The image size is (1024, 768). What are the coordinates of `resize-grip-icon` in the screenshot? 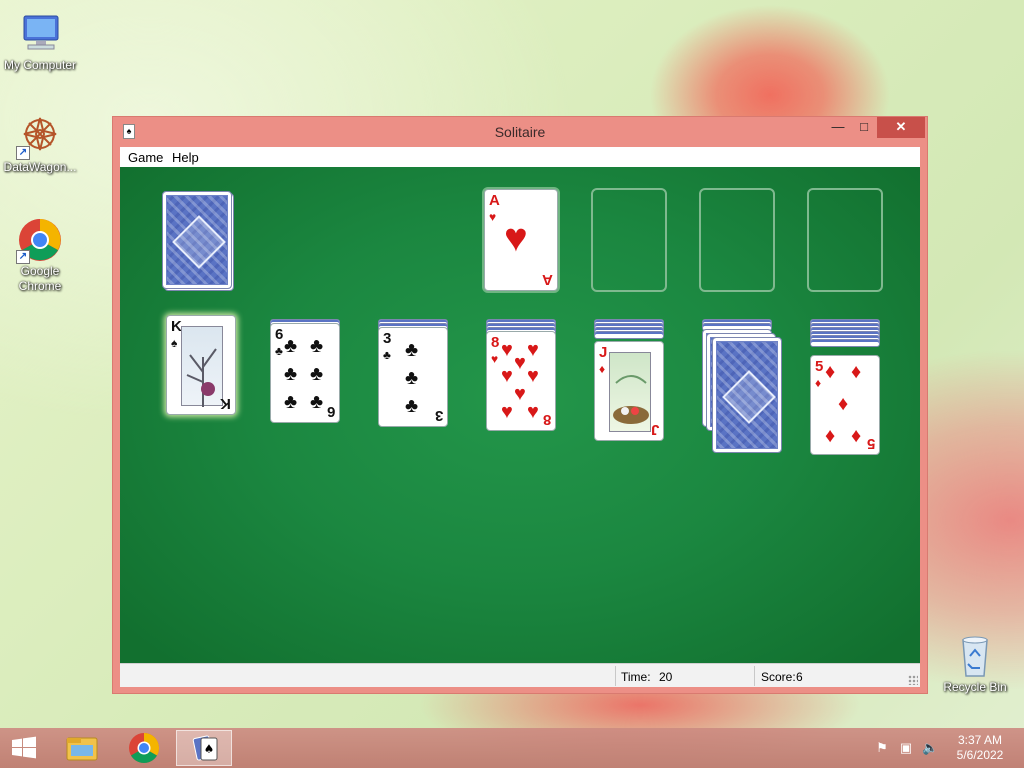 It's located at (913, 680).